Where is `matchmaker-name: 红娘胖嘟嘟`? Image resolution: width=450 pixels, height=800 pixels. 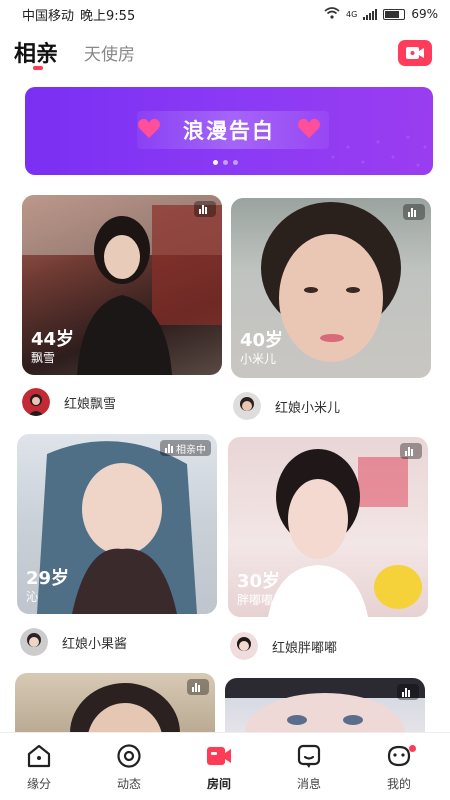 matchmaker-name: 红娘胖嘟嘟 is located at coordinates (305, 648).